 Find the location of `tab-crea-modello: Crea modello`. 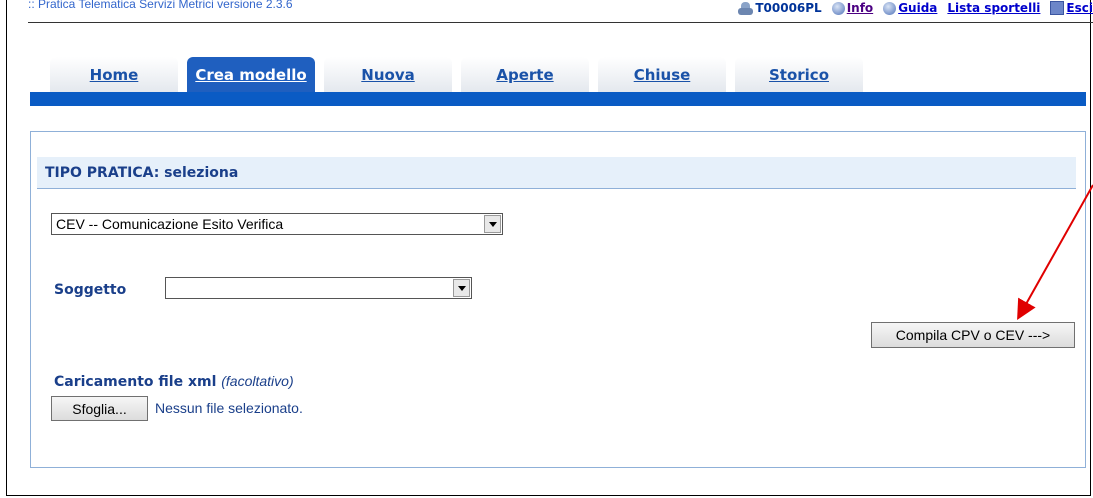

tab-crea-modello: Crea modello is located at coordinates (251, 74).